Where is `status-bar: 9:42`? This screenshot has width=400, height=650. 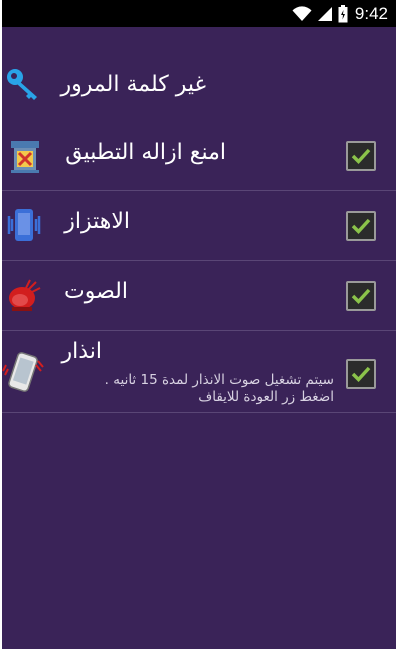 status-bar: 9:42 is located at coordinates (199, 13).